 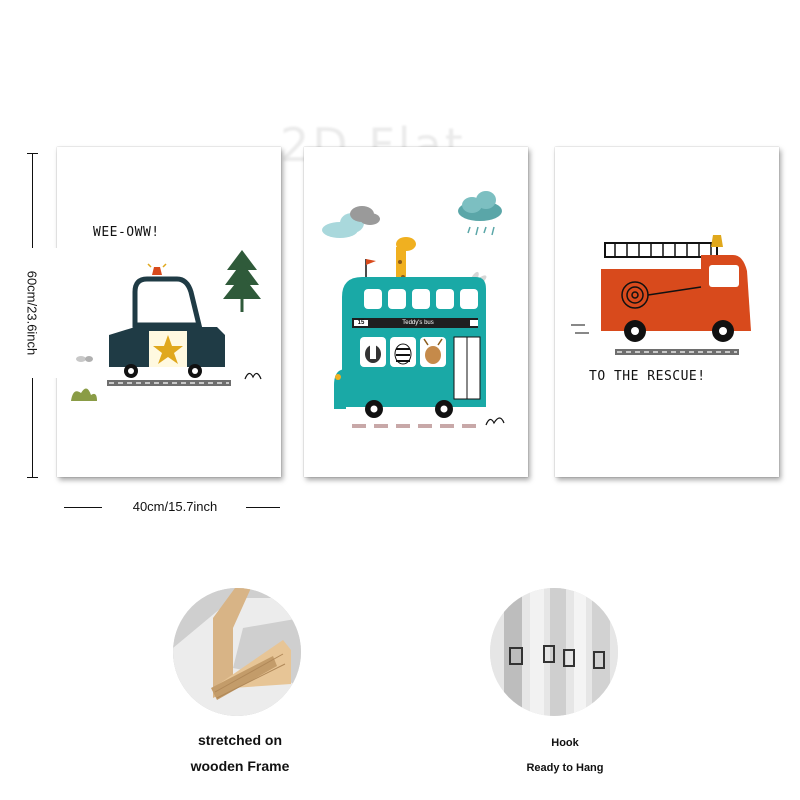 What do you see at coordinates (403, 354) in the screenshot?
I see `zebra-icon` at bounding box center [403, 354].